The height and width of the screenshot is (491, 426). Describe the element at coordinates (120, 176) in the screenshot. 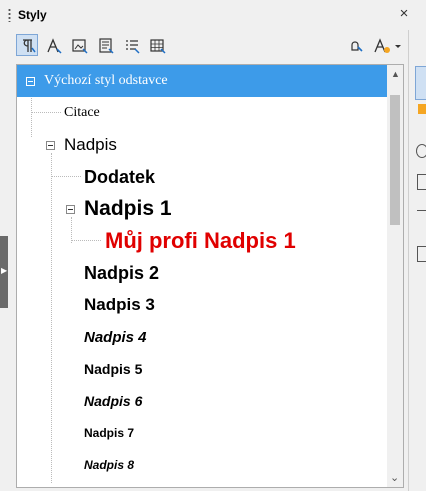

I see `tree-item-label: Dodatek` at that location.